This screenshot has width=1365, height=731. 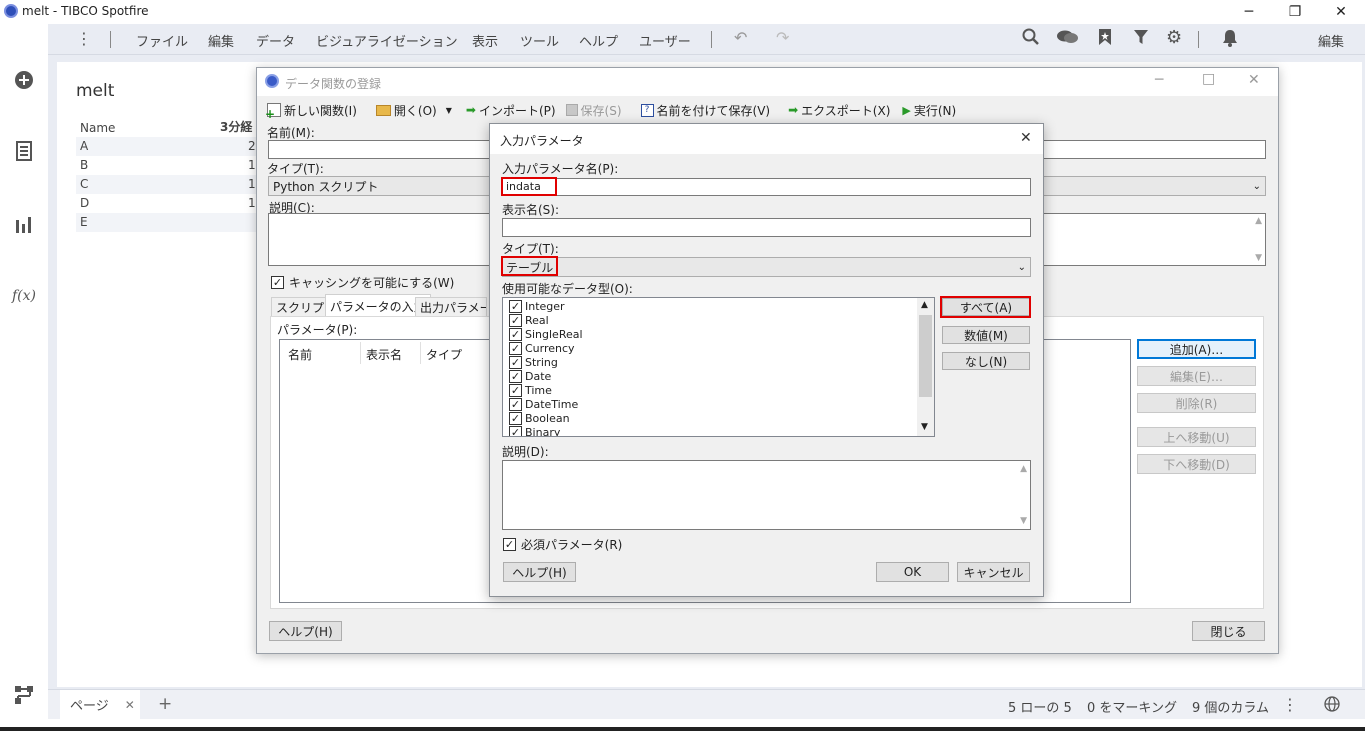 I want to click on column-header-display-name: 表示名, so click(x=384, y=354).